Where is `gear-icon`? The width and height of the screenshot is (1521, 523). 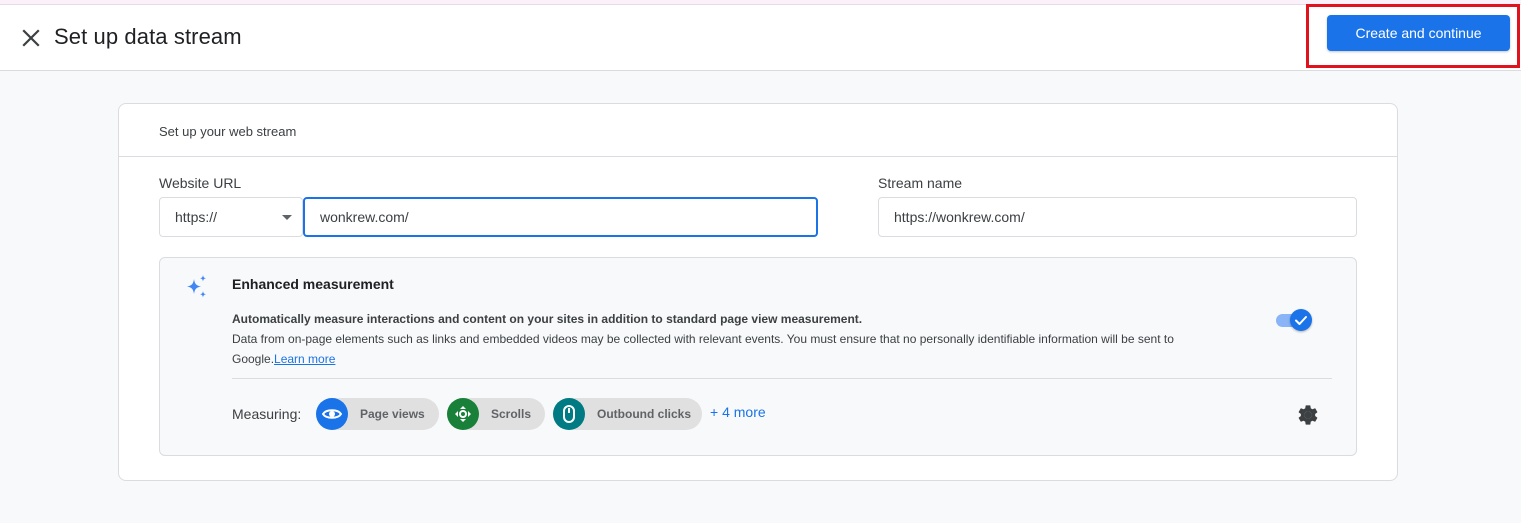
gear-icon is located at coordinates (1308, 415).